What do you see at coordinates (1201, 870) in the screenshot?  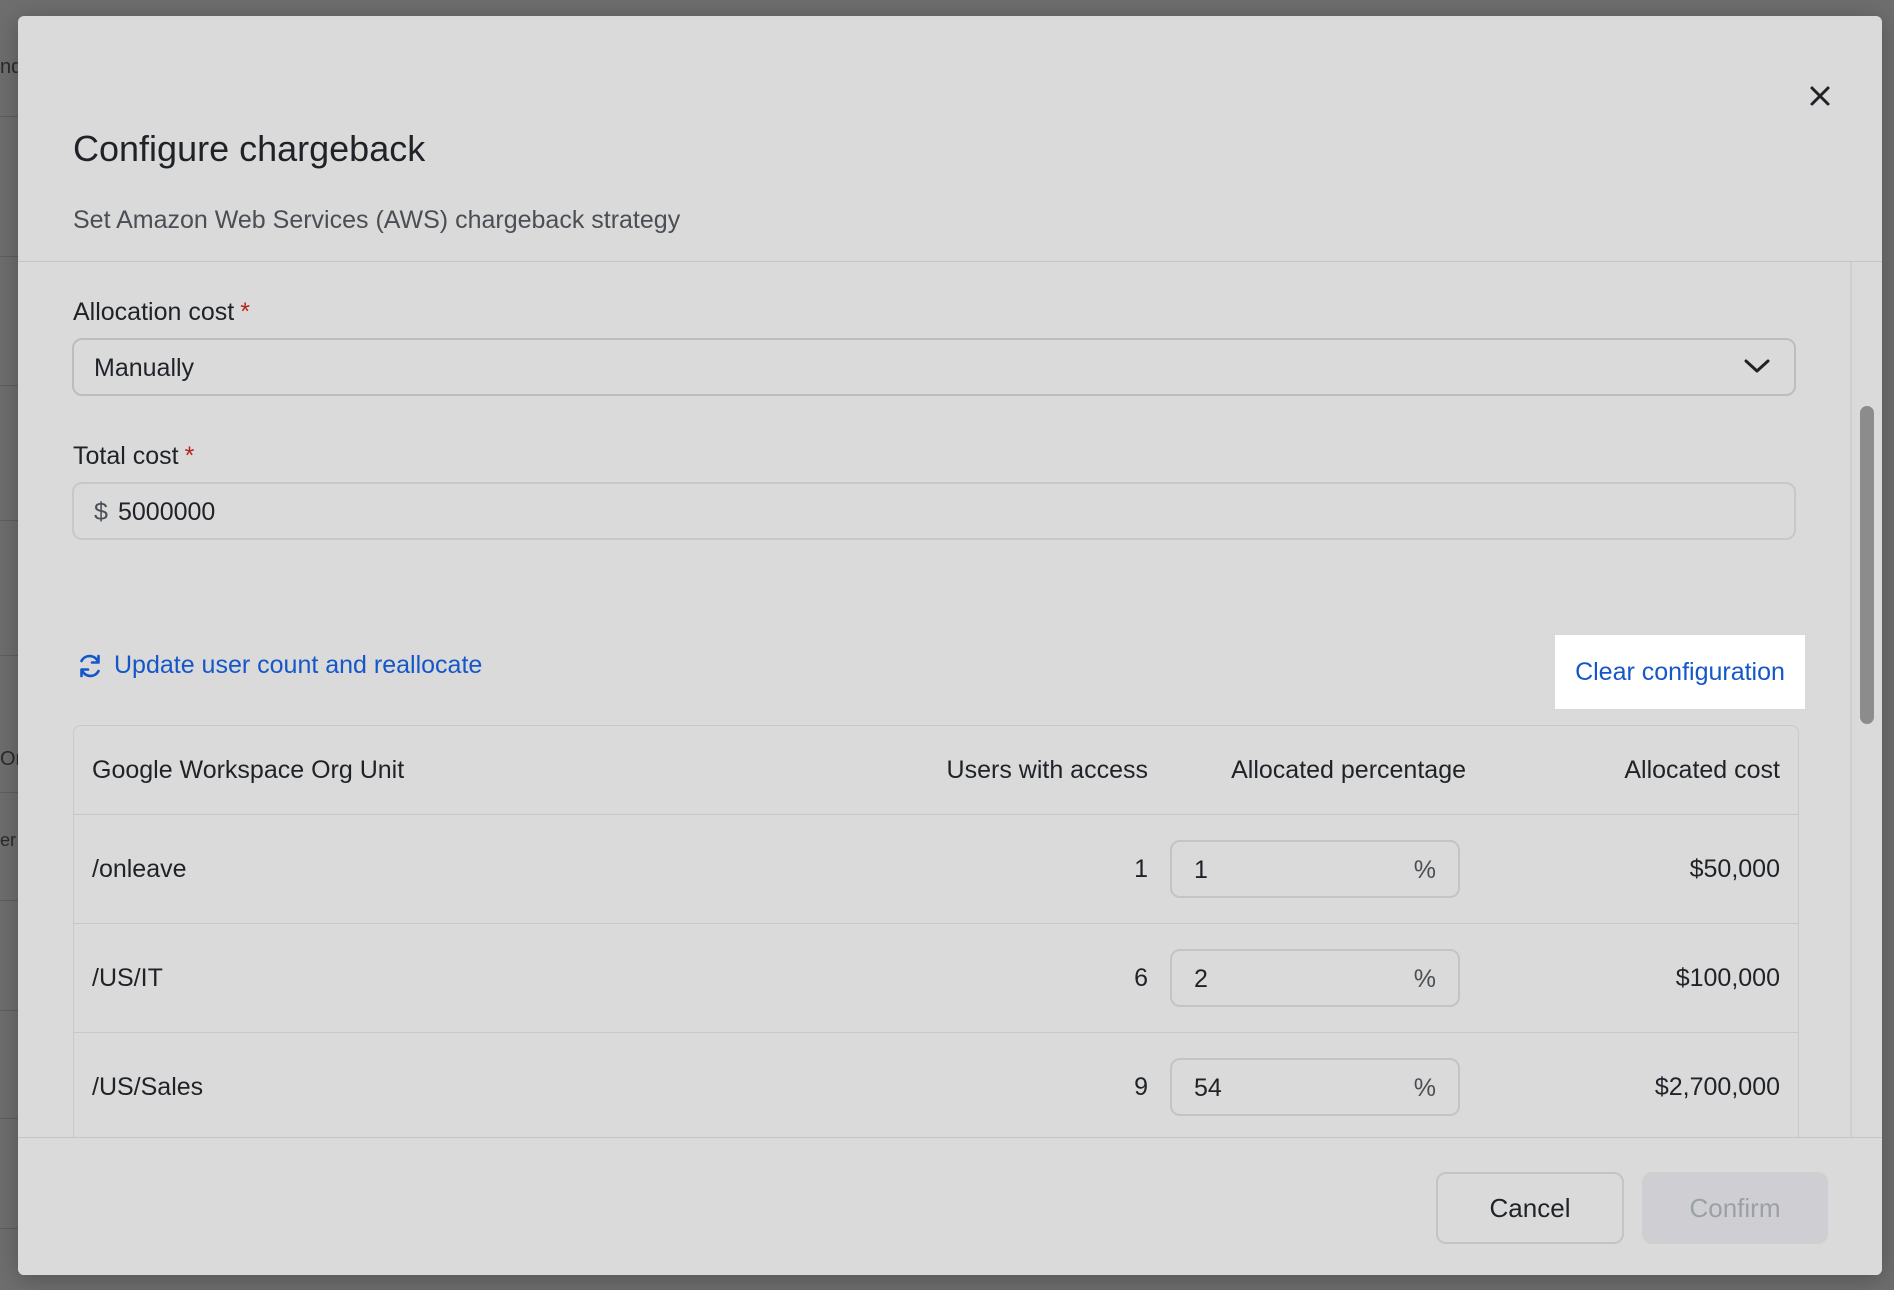 I see `percentage-value: 1` at bounding box center [1201, 870].